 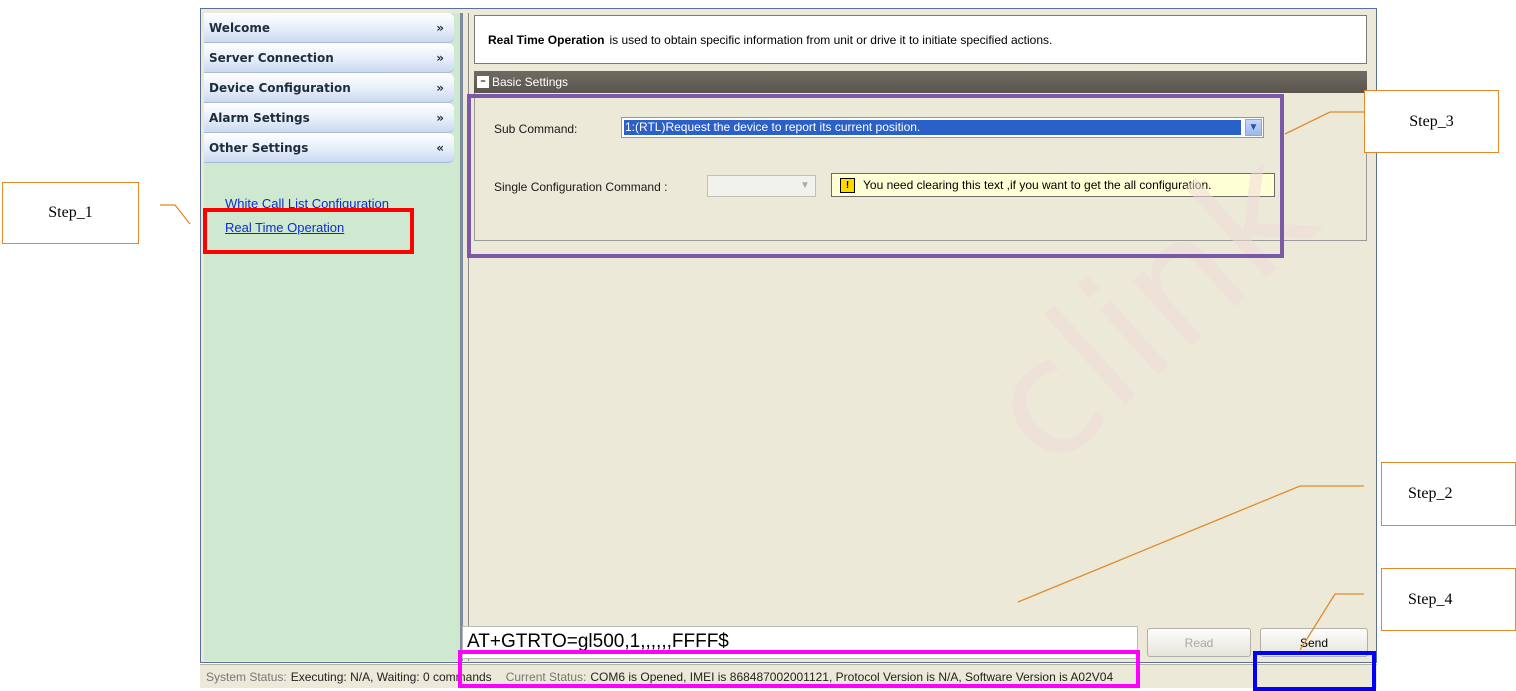 I want to click on step3-callout-line, so click(x=1324, y=123).